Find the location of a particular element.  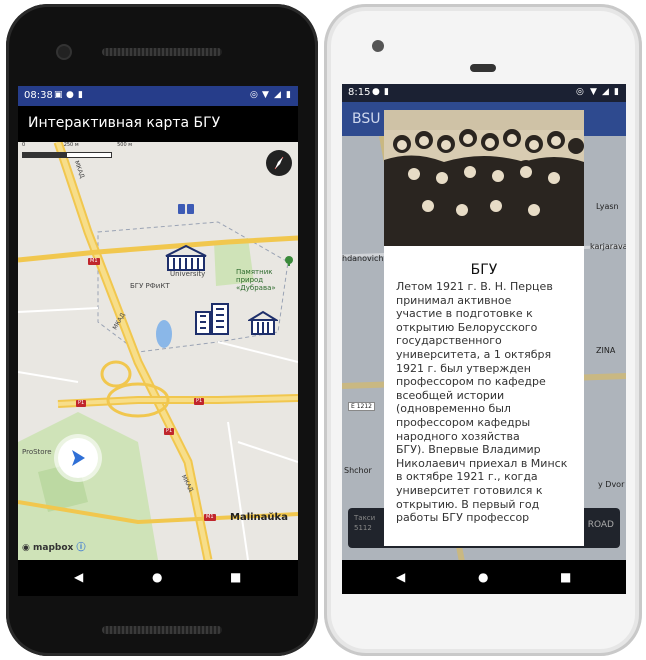

group-photo-image is located at coordinates (484, 178).